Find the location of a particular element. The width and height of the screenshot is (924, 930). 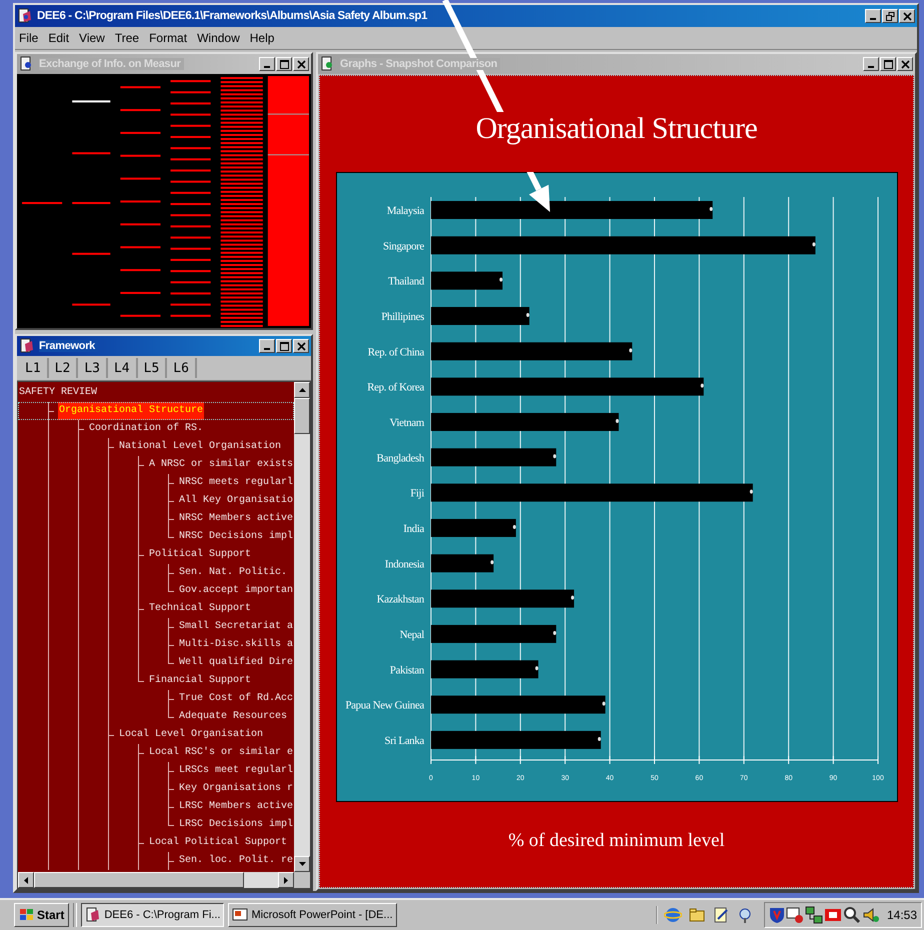

folder-icon is located at coordinates (697, 915).